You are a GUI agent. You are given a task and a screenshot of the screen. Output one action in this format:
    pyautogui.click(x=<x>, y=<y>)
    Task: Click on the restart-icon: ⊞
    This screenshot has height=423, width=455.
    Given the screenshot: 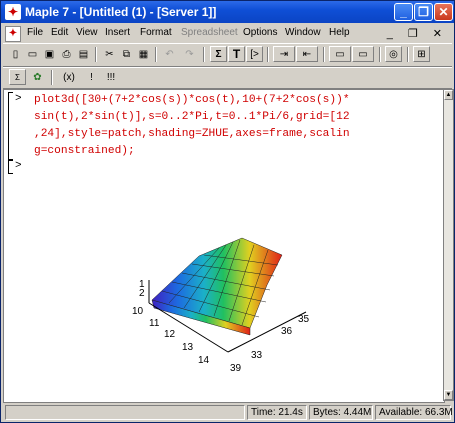 What is the action you would take?
    pyautogui.click(x=421, y=54)
    